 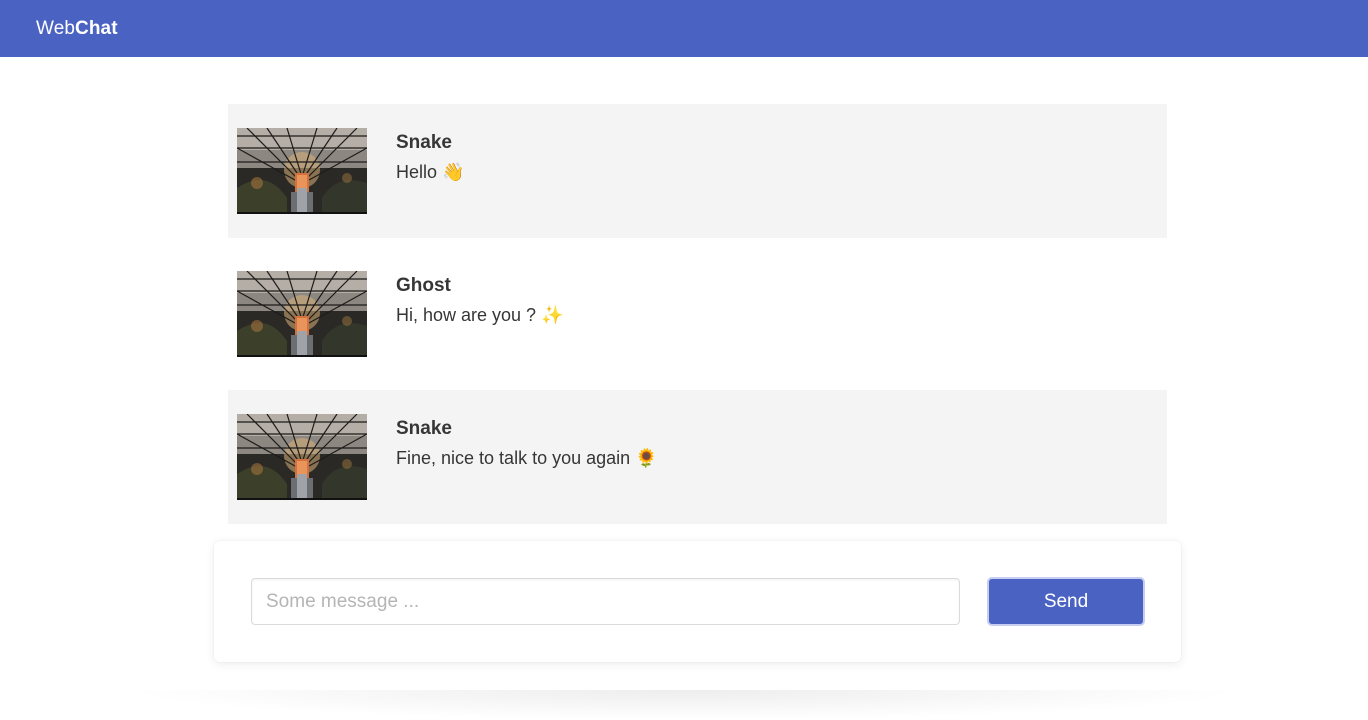 What do you see at coordinates (697, 314) in the screenshot?
I see `message-item: Ghost Hi, how are you ? ✨` at bounding box center [697, 314].